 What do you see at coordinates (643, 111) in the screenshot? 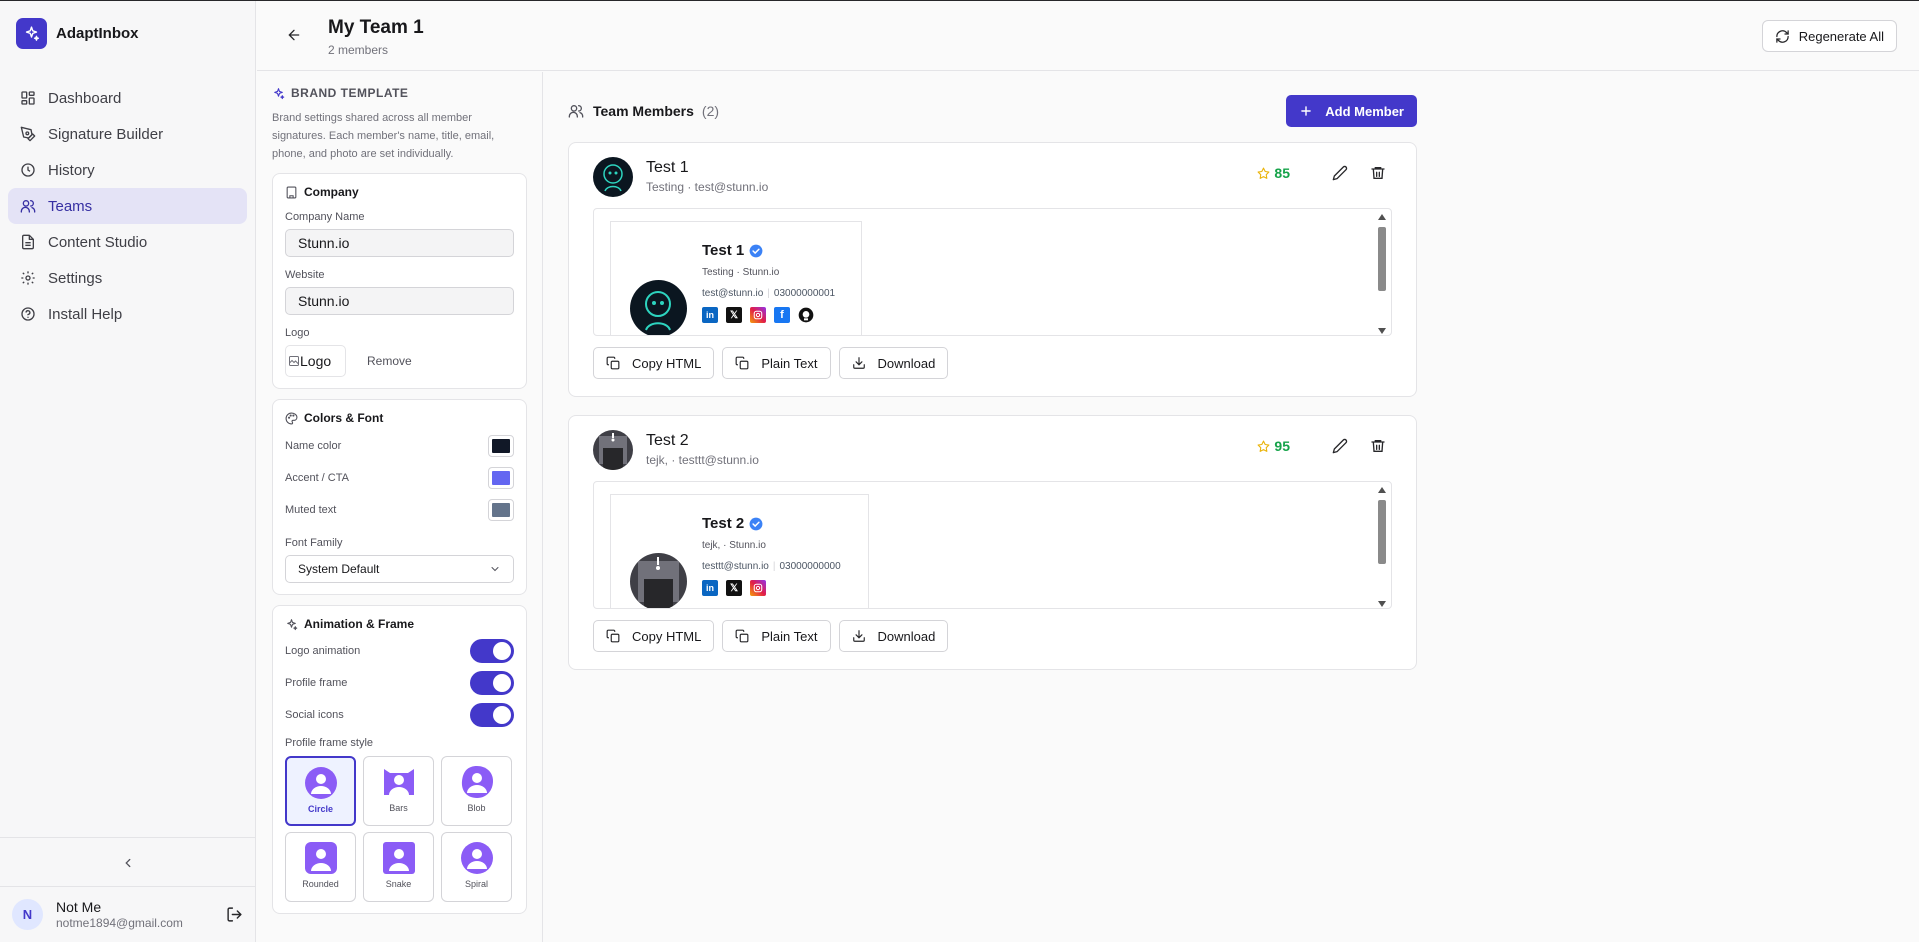
I see `members-title: Team Members` at bounding box center [643, 111].